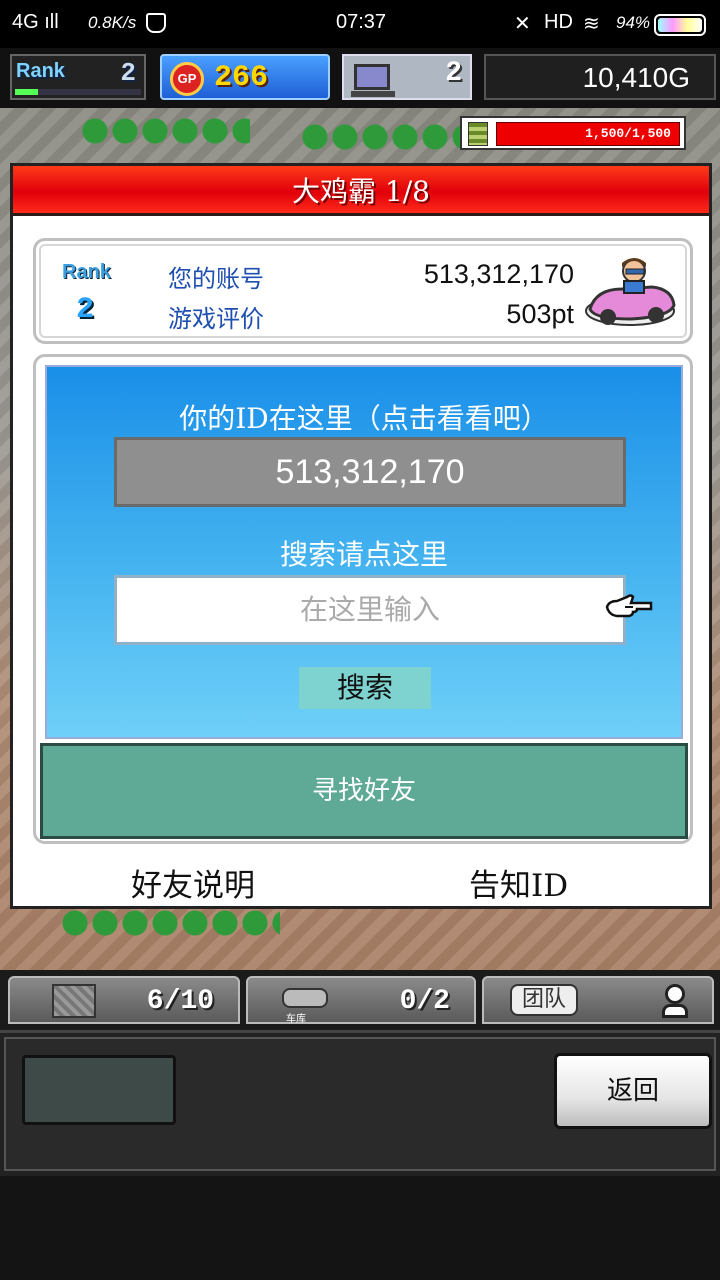 Image resolution: width=720 pixels, height=1280 pixels. What do you see at coordinates (35, 22) in the screenshot?
I see `signal-indicator: 4G ıll` at bounding box center [35, 22].